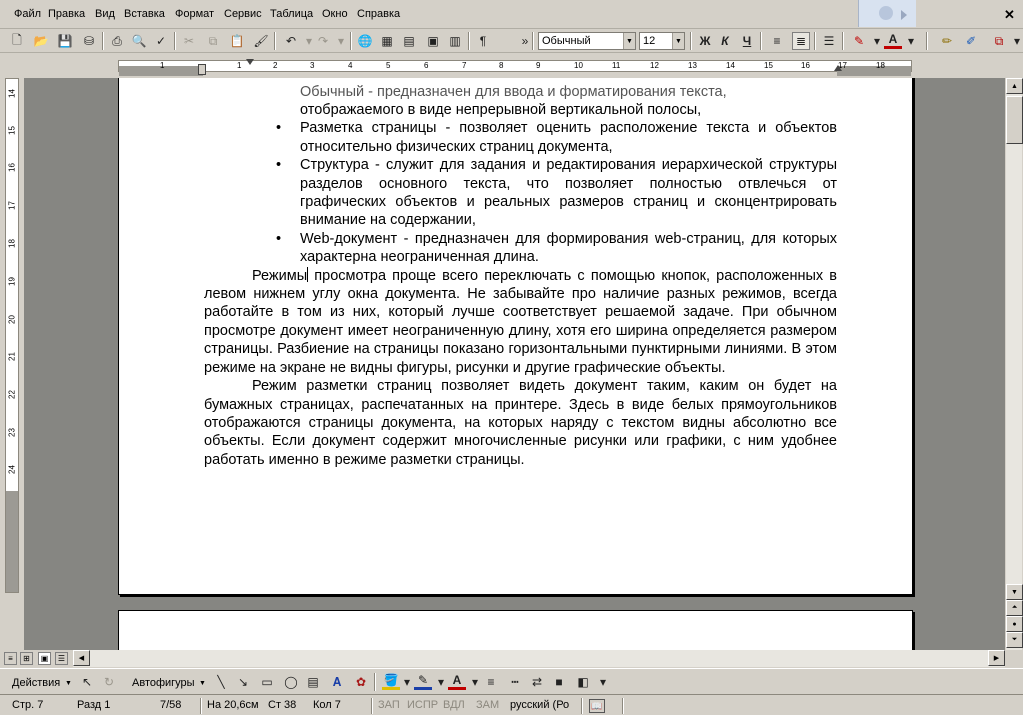 Image resolution: width=1023 pixels, height=715 pixels. I want to click on format-painter-icon: 🖌, so click(261, 41).